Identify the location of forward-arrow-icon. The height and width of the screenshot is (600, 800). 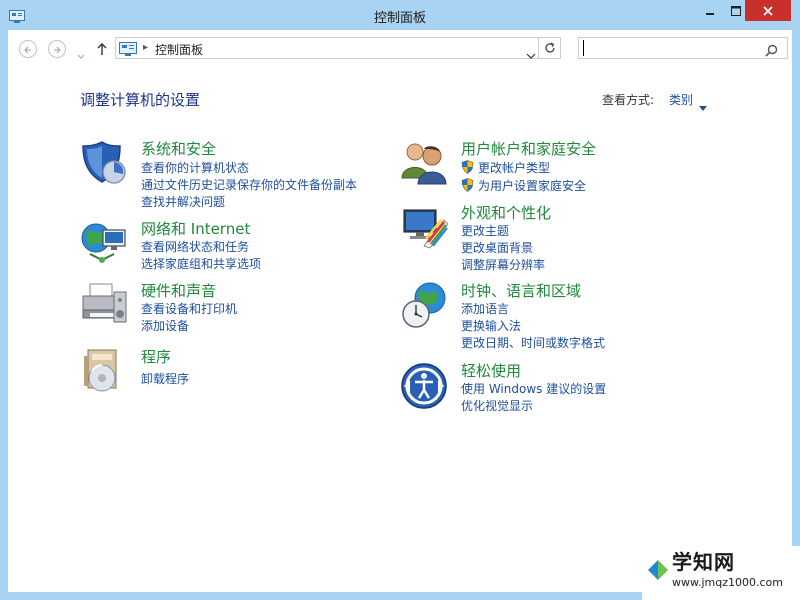
(57, 49).